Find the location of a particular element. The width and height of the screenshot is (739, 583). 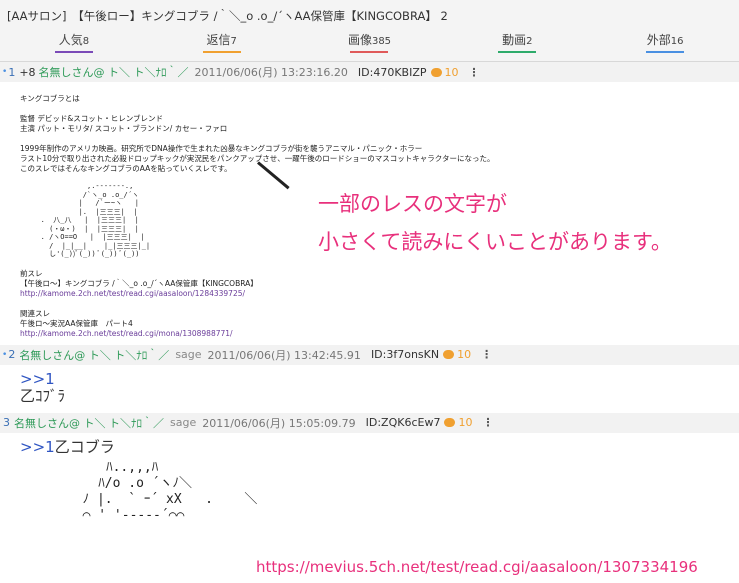

tab-label: 人気 is located at coordinates (70, 40).